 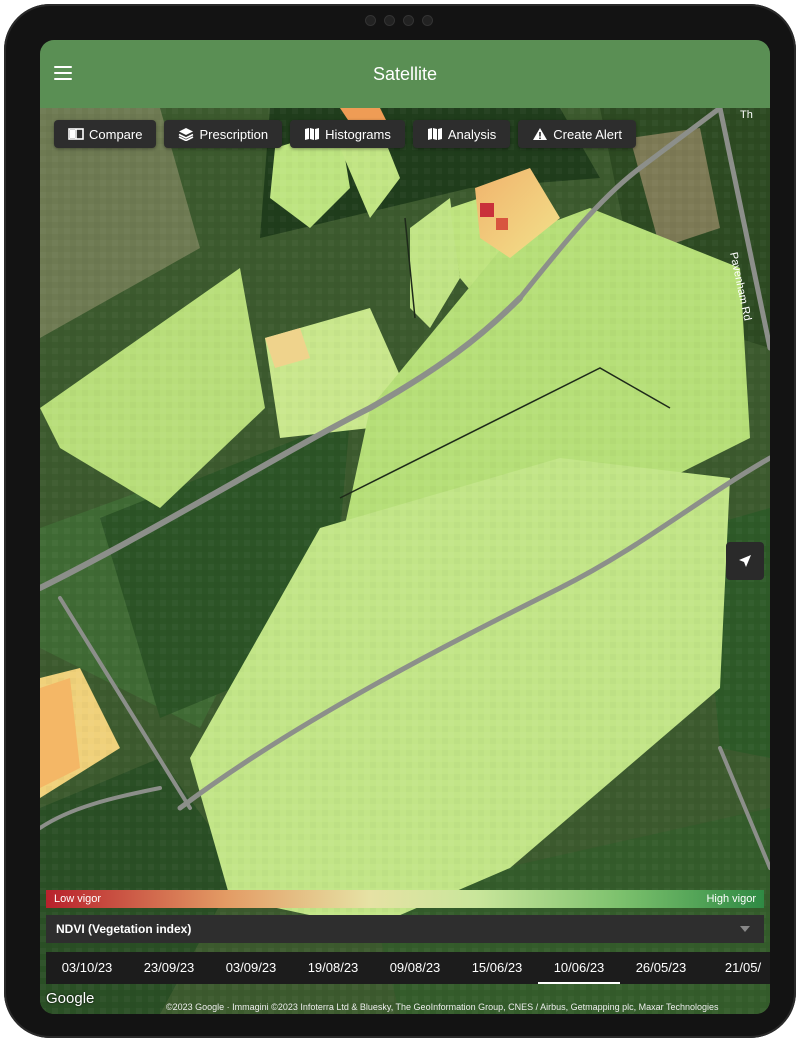 I want to click on analysis-button: Analysis, so click(x=461, y=134).